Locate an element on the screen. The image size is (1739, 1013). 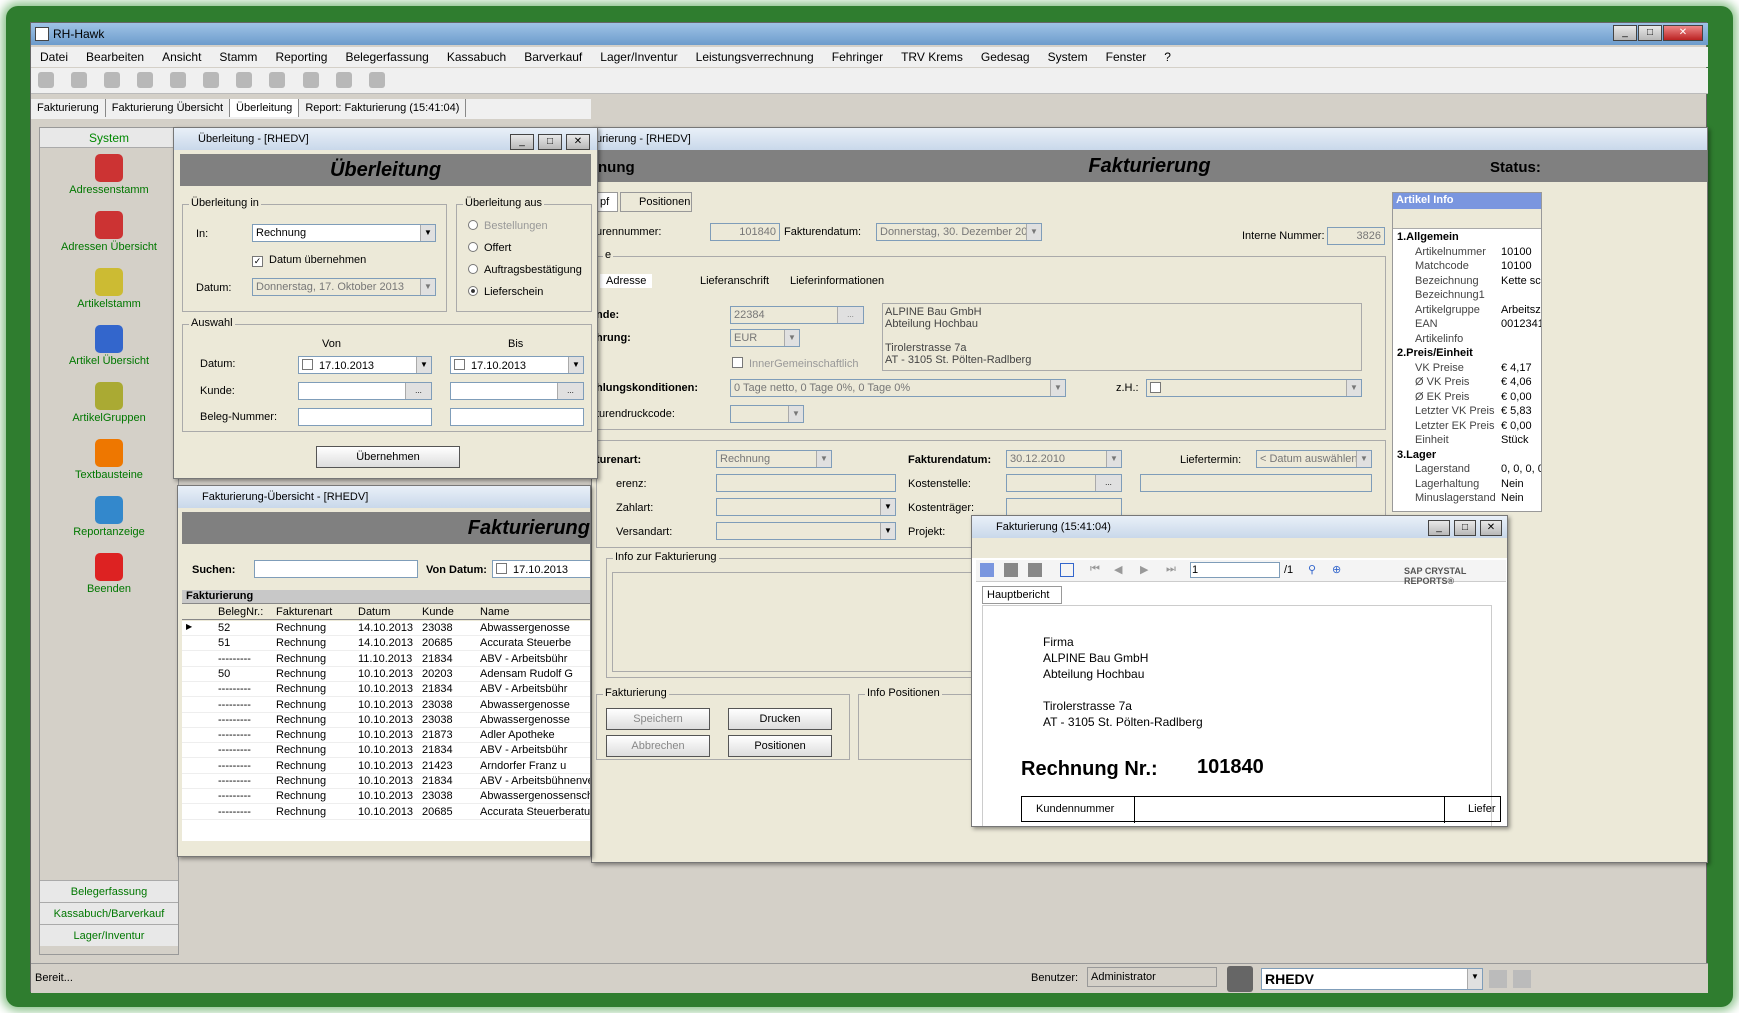
abbrechen-button: Abbrechen is located at coordinates (658, 746).